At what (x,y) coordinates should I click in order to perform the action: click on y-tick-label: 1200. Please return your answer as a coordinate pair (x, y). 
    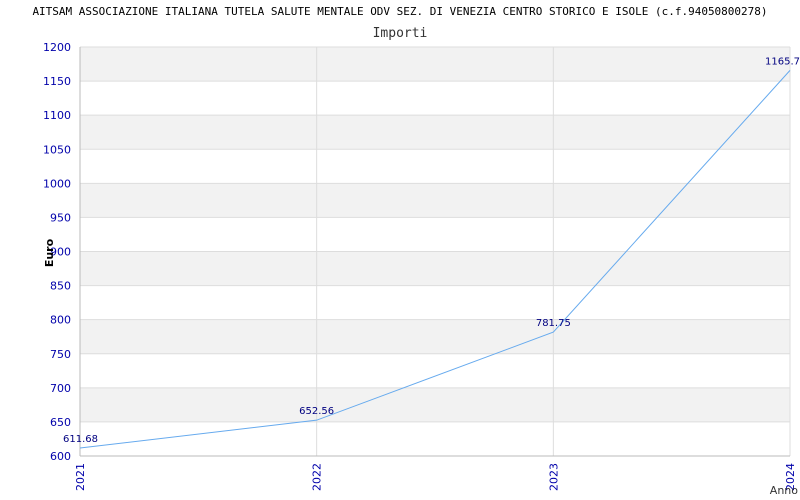
    Looking at the image, I should click on (57, 47).